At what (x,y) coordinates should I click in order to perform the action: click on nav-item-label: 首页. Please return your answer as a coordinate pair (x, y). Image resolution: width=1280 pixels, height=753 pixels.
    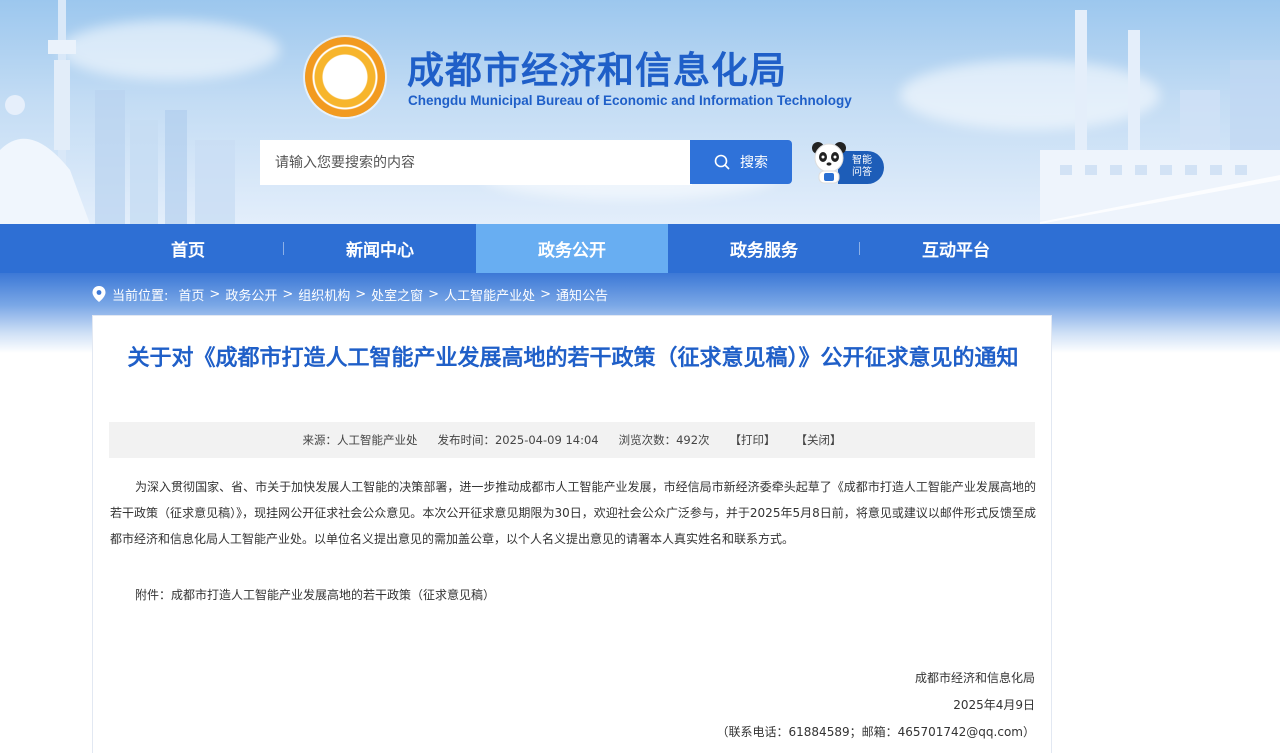
    Looking at the image, I should click on (188, 251).